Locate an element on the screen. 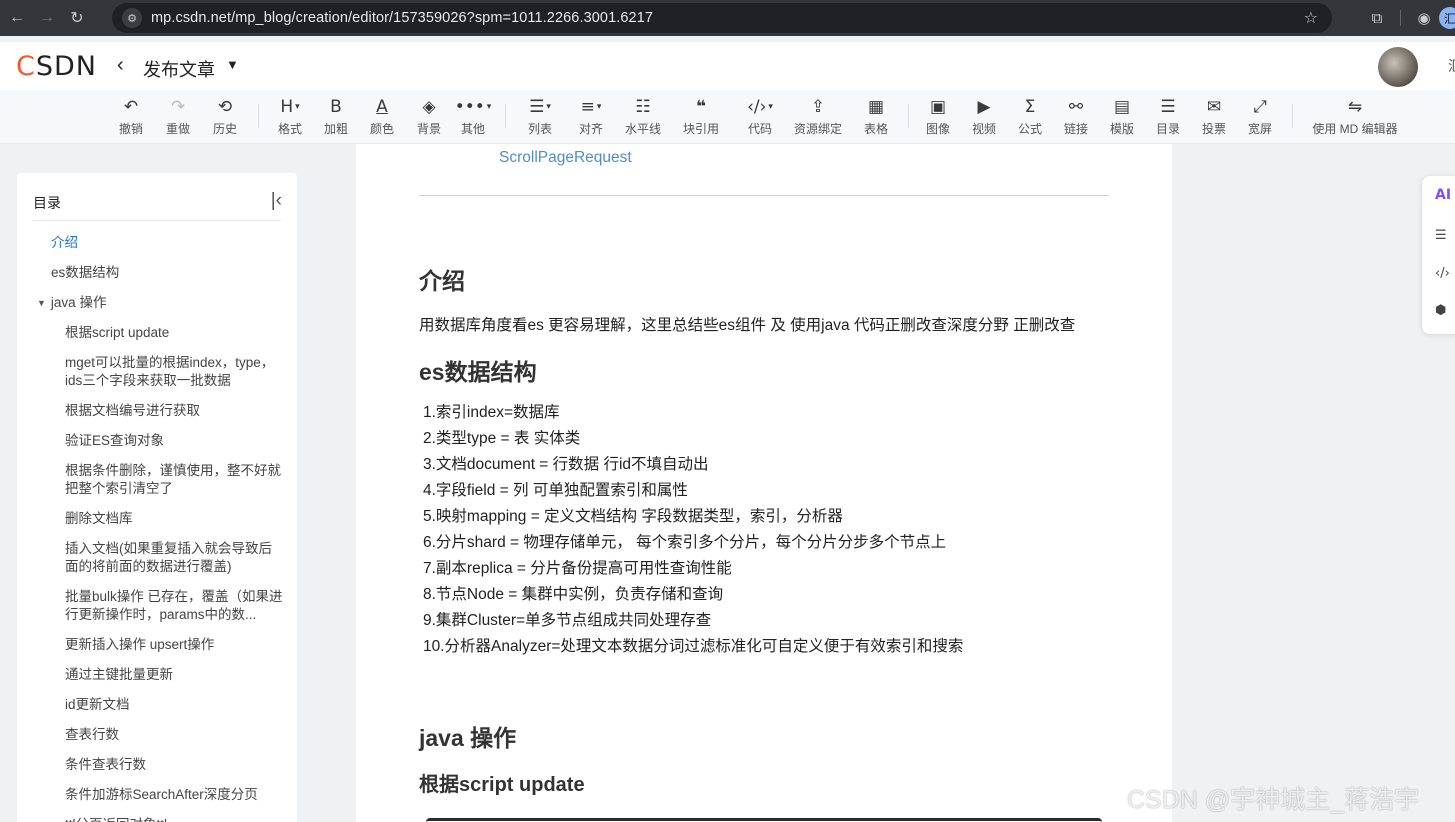  toc-item: es数据结构 is located at coordinates (157, 273).